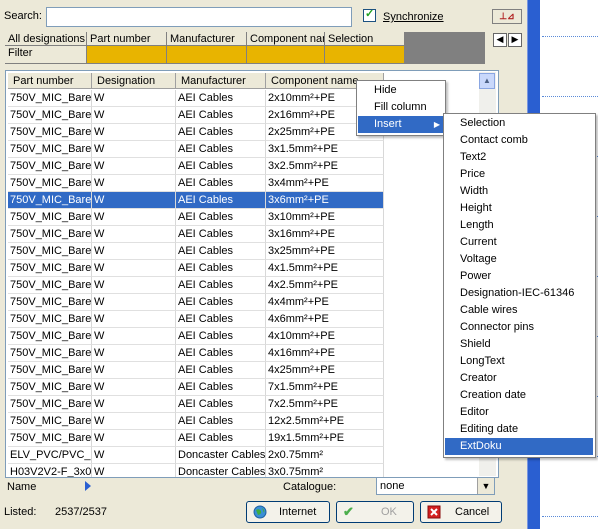 This screenshot has width=598, height=529. What do you see at coordinates (519, 208) in the screenshot?
I see `submenu-item-height: Height` at bounding box center [519, 208].